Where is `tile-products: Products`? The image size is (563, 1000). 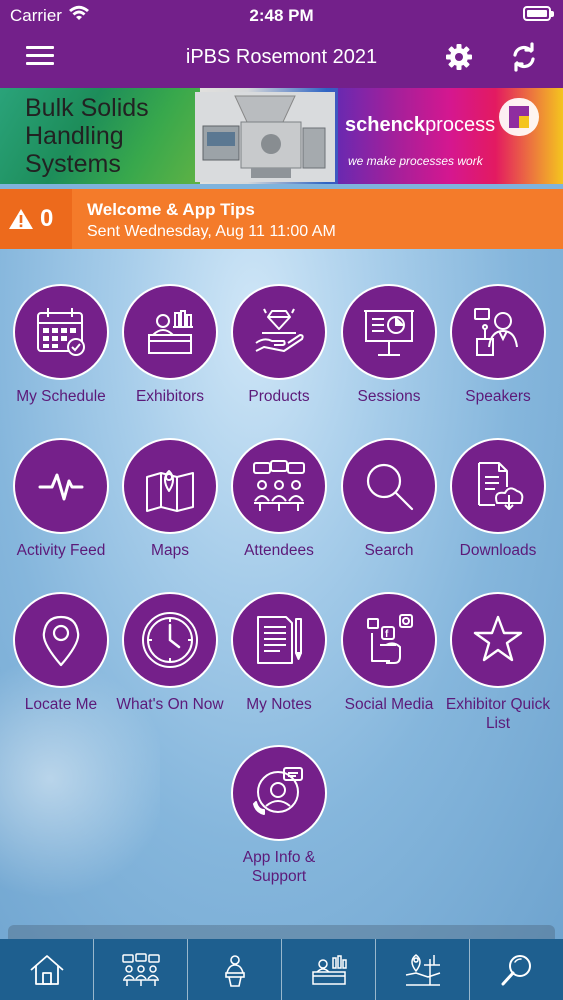
tile-products: Products is located at coordinates (279, 345).